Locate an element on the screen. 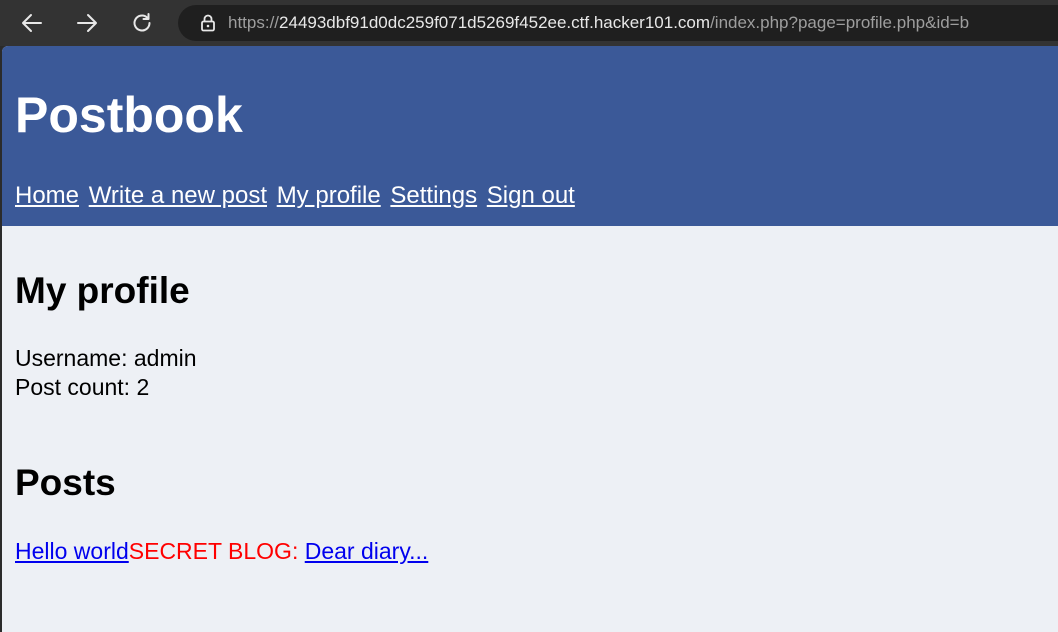  post-link-hello-world: Hello world is located at coordinates (72, 551).